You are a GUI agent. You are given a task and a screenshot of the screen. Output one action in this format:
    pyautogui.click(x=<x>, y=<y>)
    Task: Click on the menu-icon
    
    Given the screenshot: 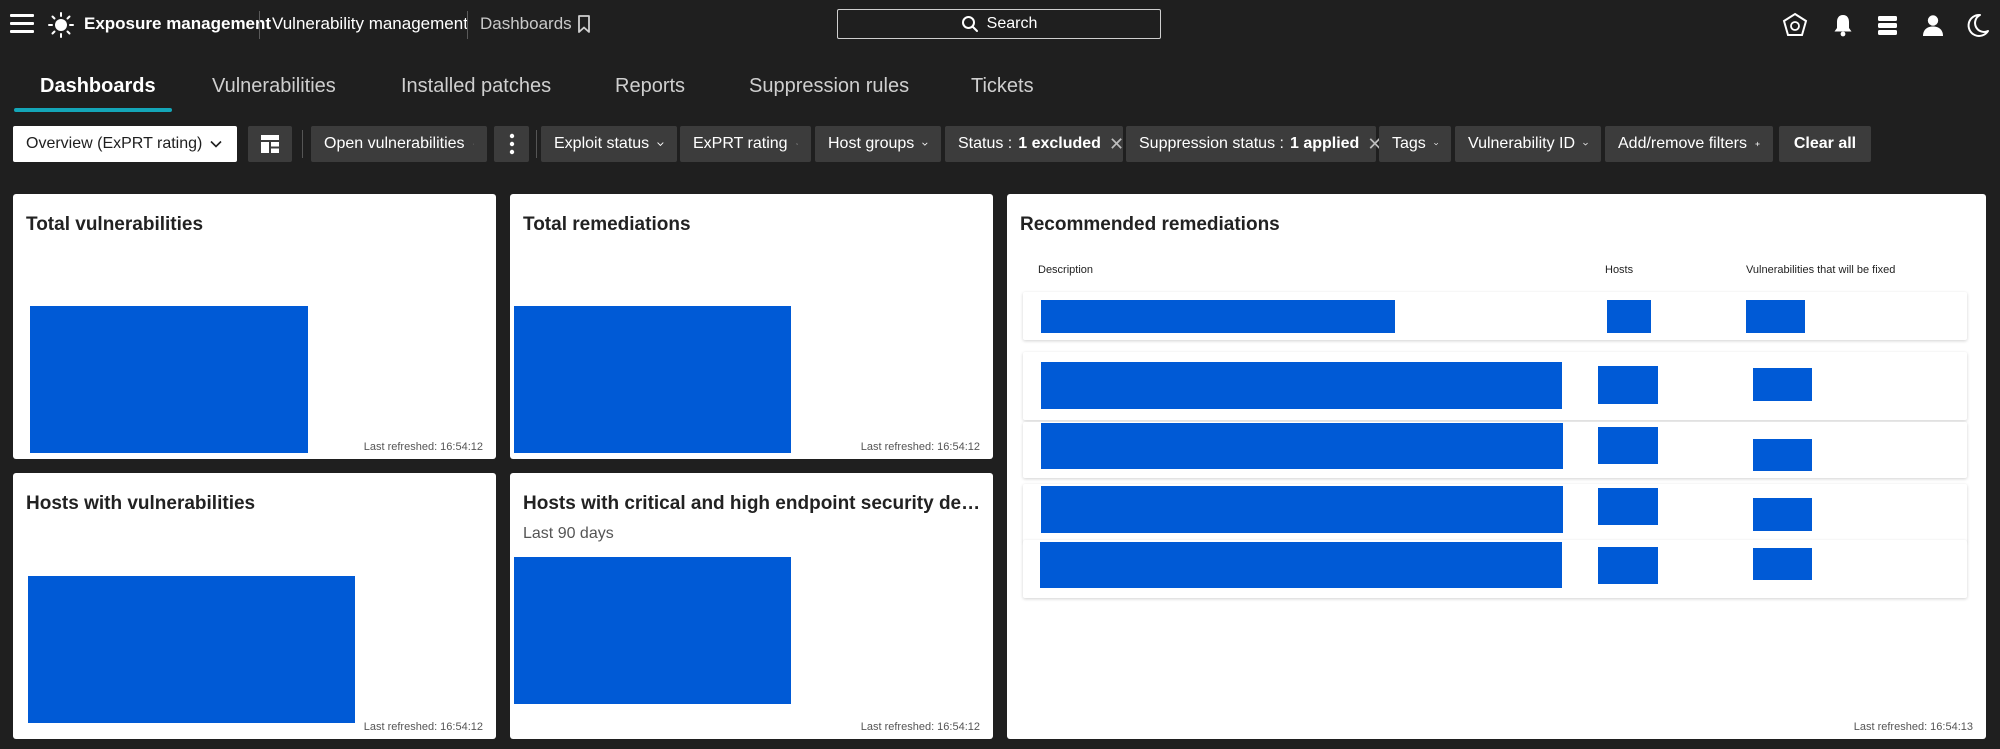 What is the action you would take?
    pyautogui.click(x=22, y=24)
    